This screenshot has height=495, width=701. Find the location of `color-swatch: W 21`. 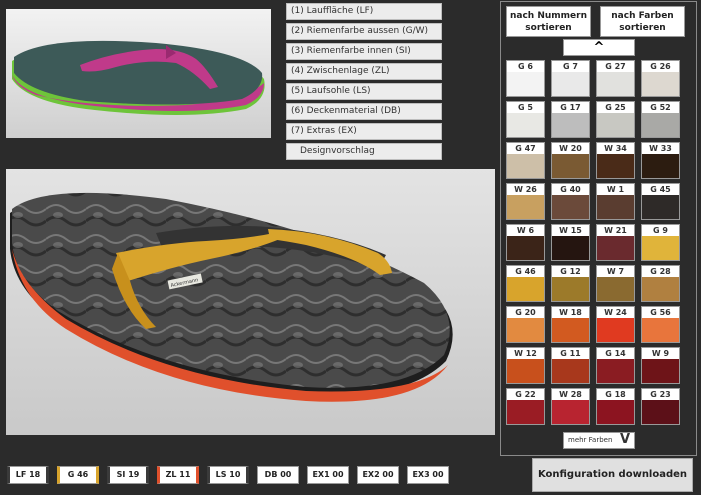

color-swatch: W 21 is located at coordinates (615, 242).